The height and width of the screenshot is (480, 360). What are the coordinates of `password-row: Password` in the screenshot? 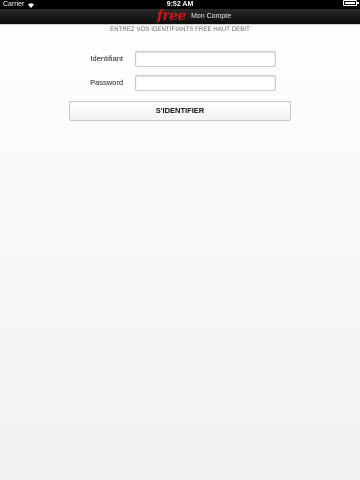 It's located at (180, 83).